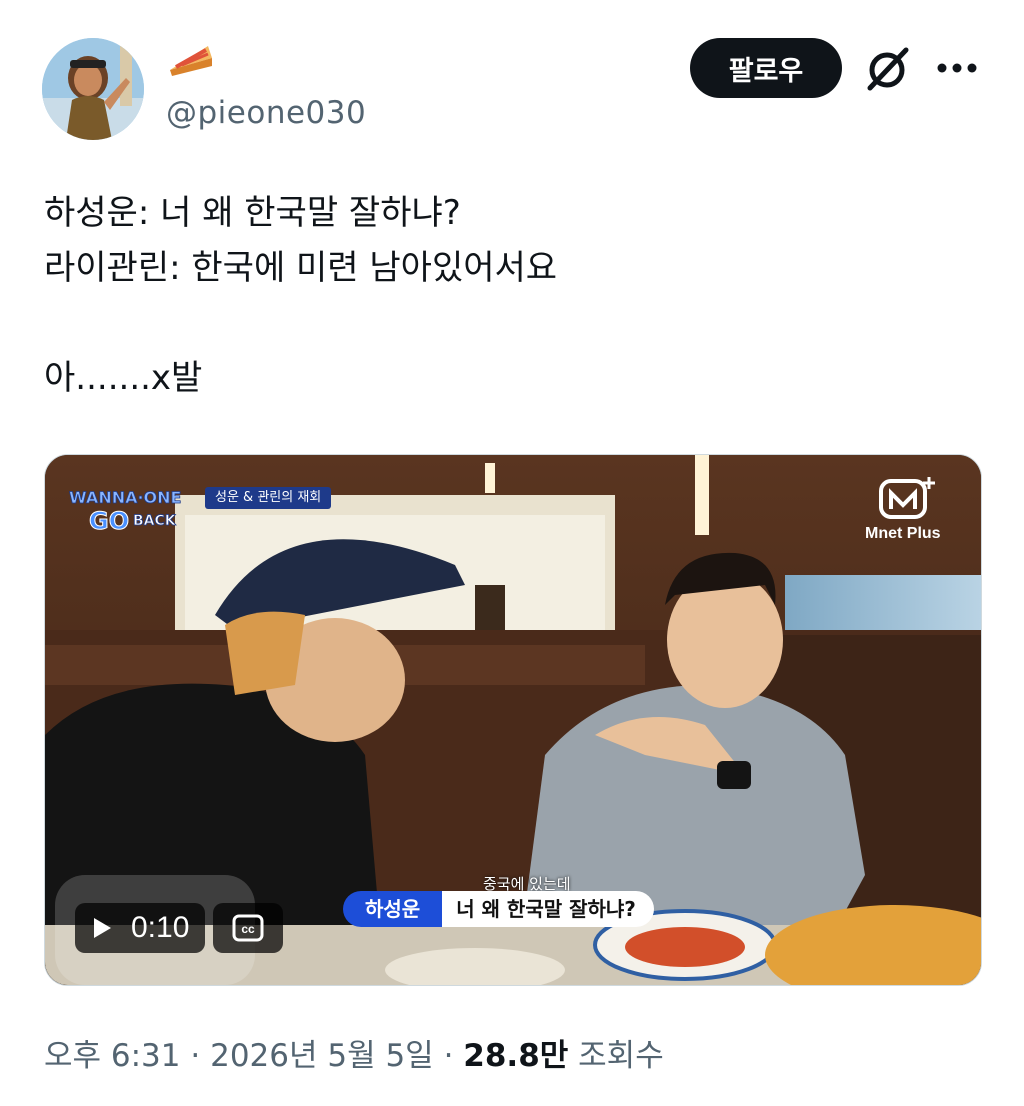 The height and width of the screenshot is (1106, 1024). Describe the element at coordinates (512, 75) in the screenshot. I see `tweet-header: @pieone030 팔로우` at that location.